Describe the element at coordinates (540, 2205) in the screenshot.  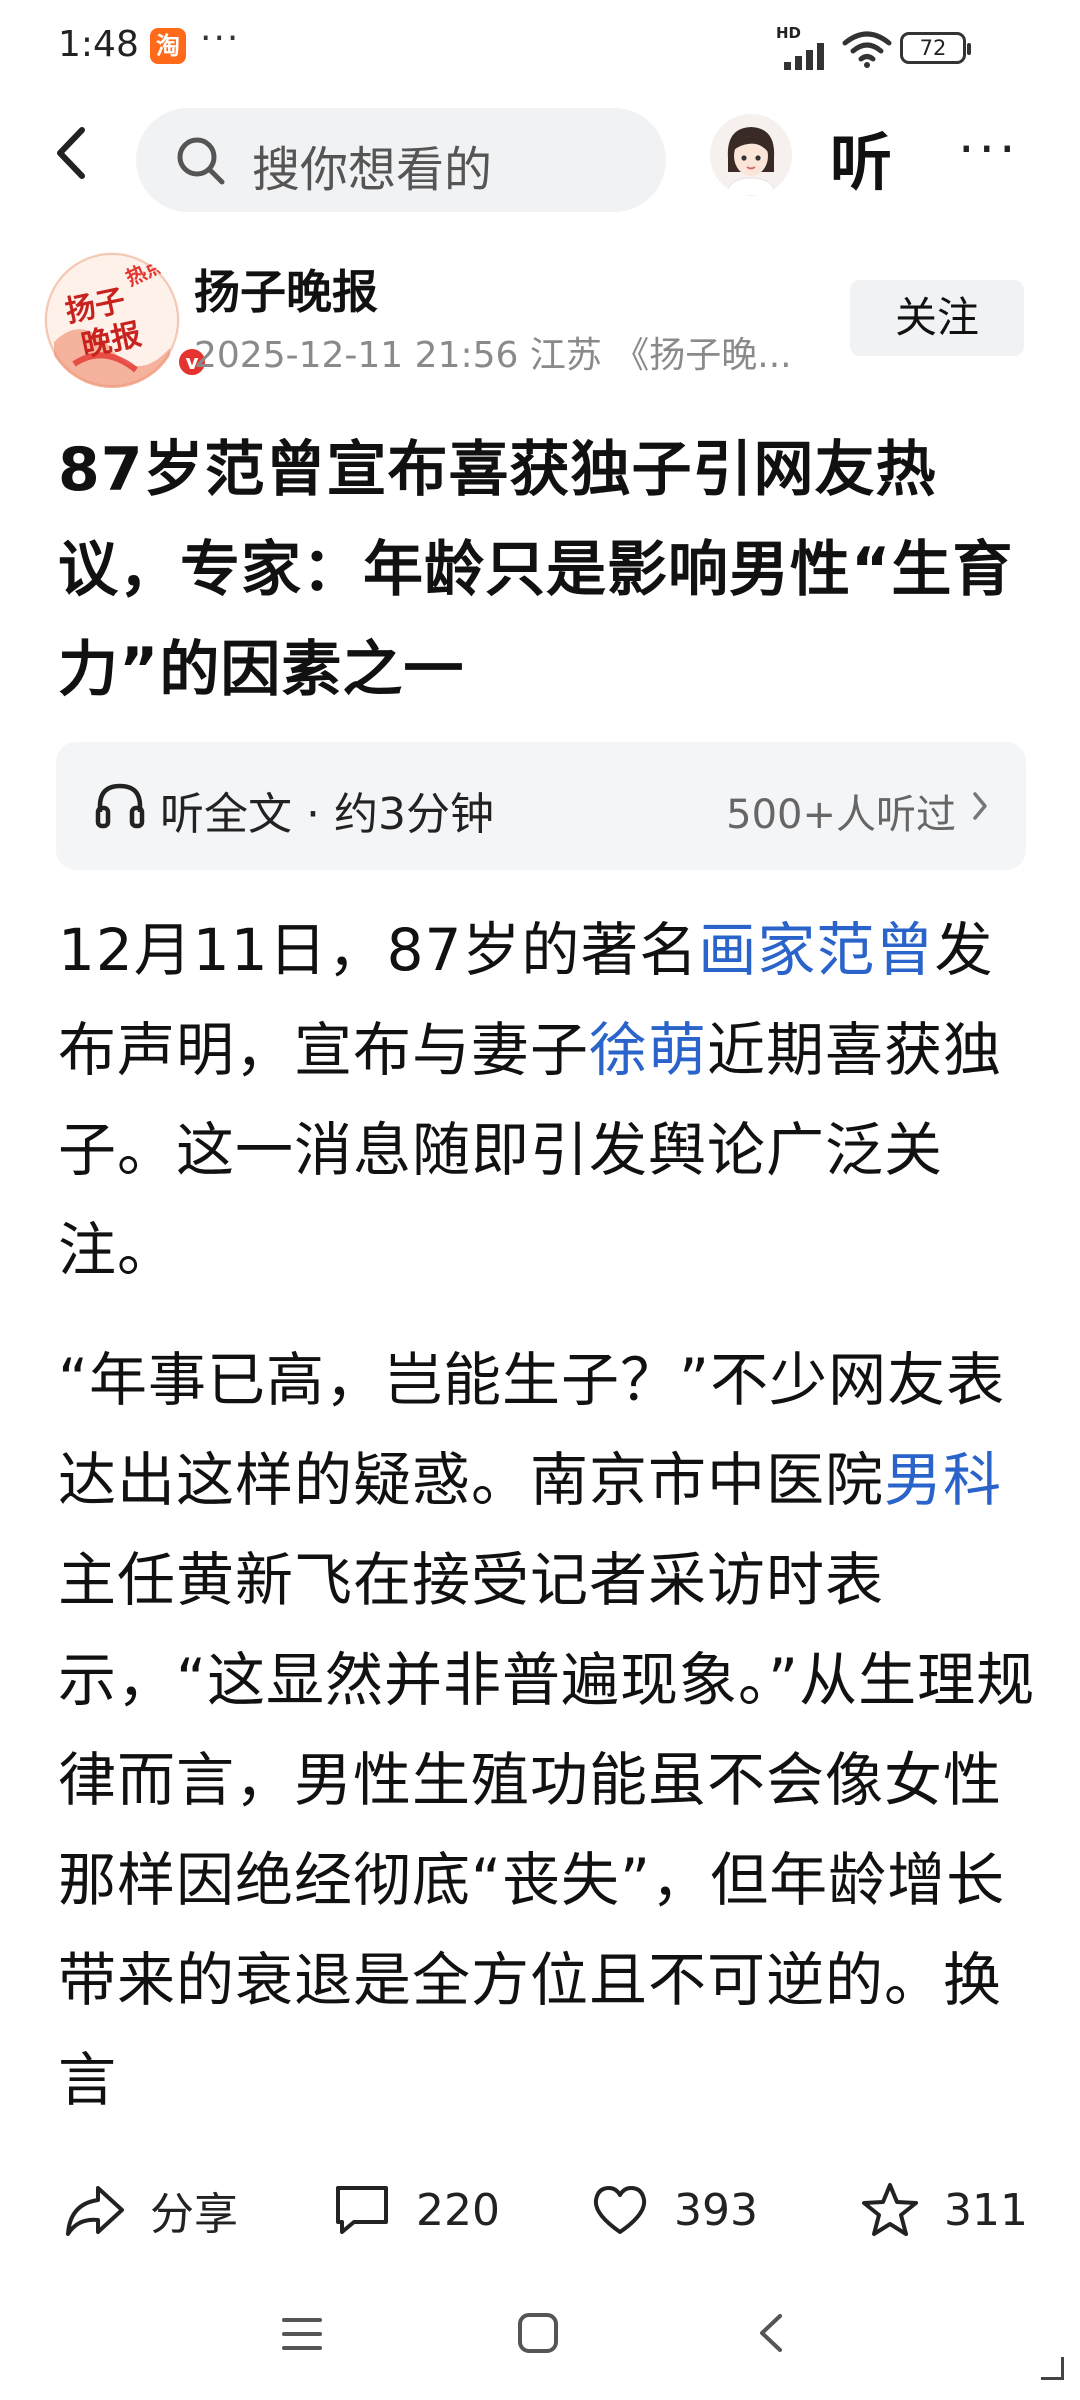
I see `action-bar: 分享 220 393 311` at that location.